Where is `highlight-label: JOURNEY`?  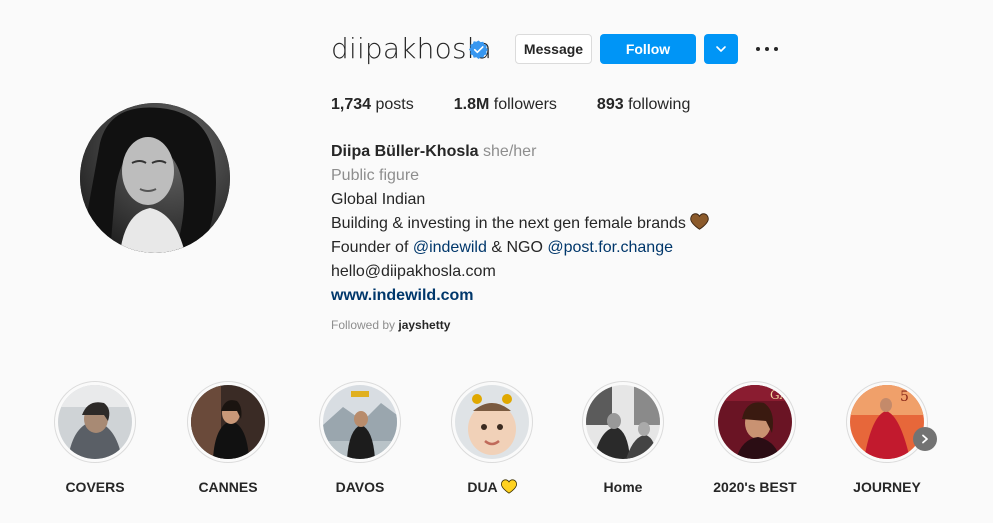
highlight-label: JOURNEY is located at coordinates (887, 487).